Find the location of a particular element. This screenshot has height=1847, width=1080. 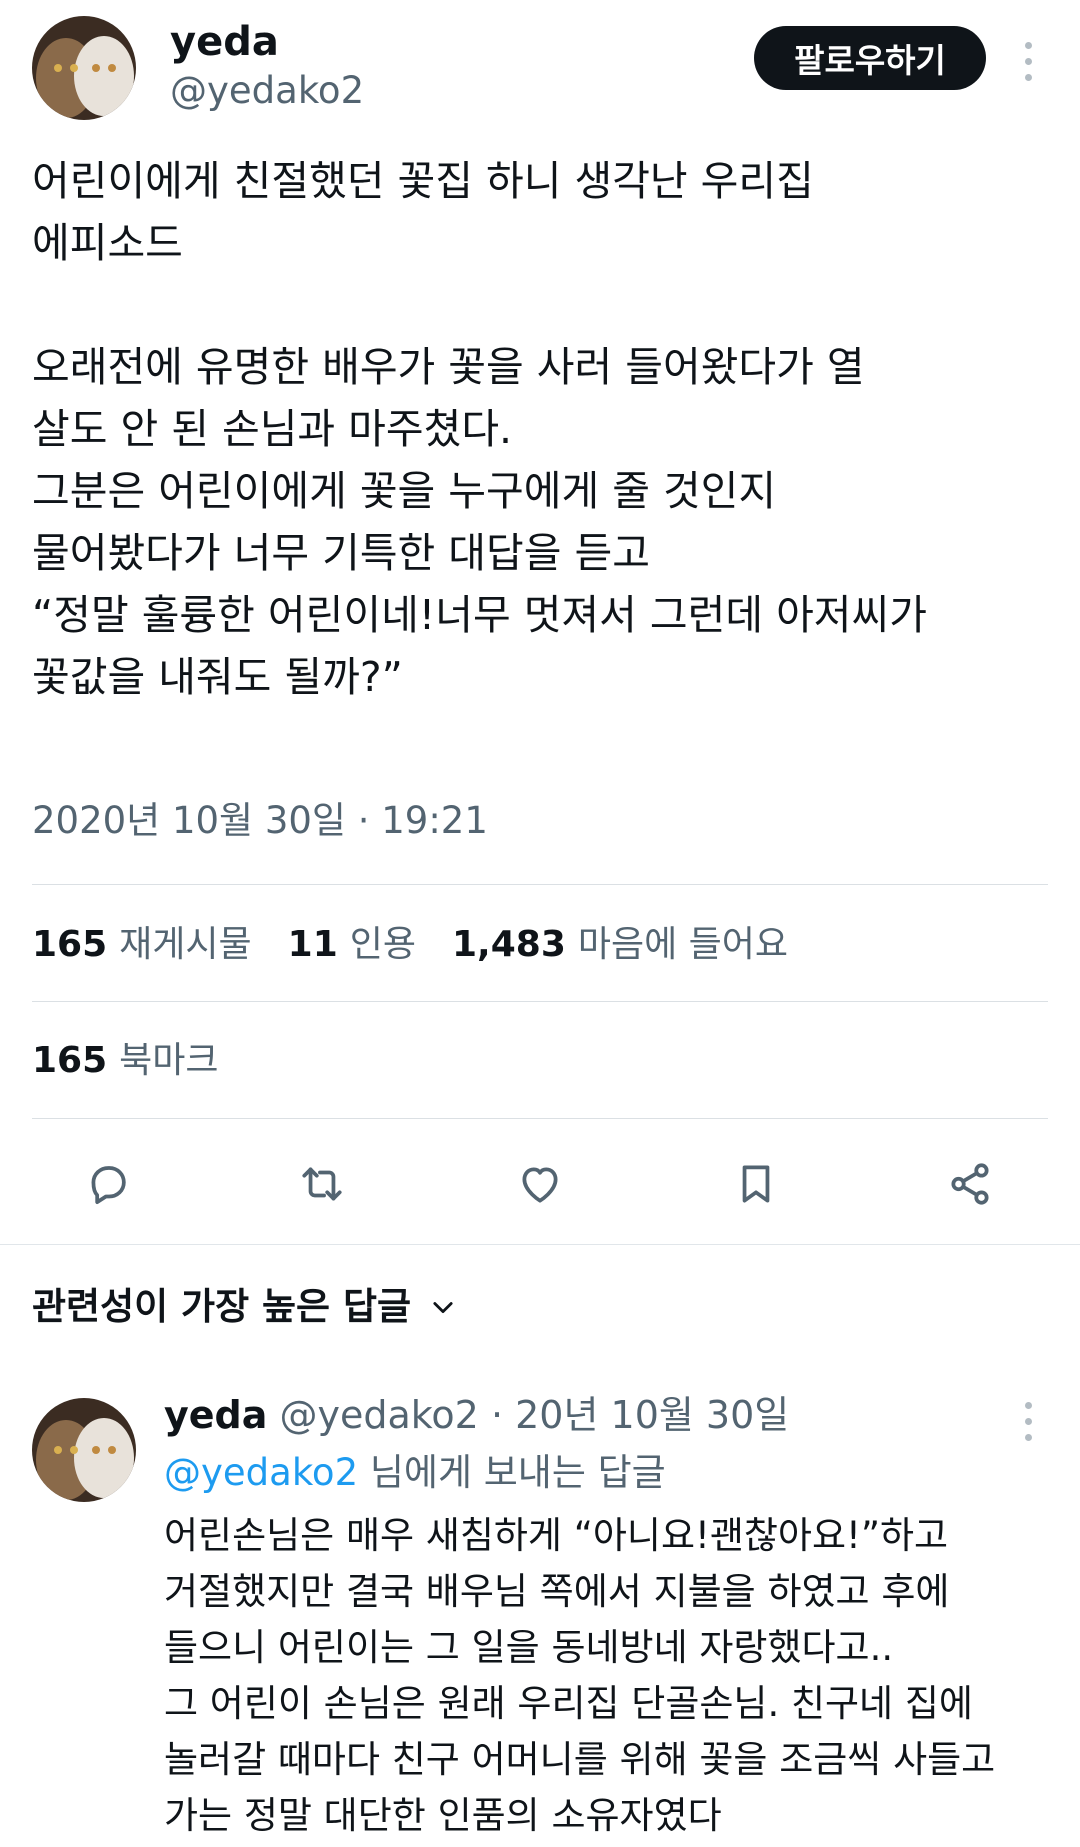

retweet-count: 165 is located at coordinates (69, 945).